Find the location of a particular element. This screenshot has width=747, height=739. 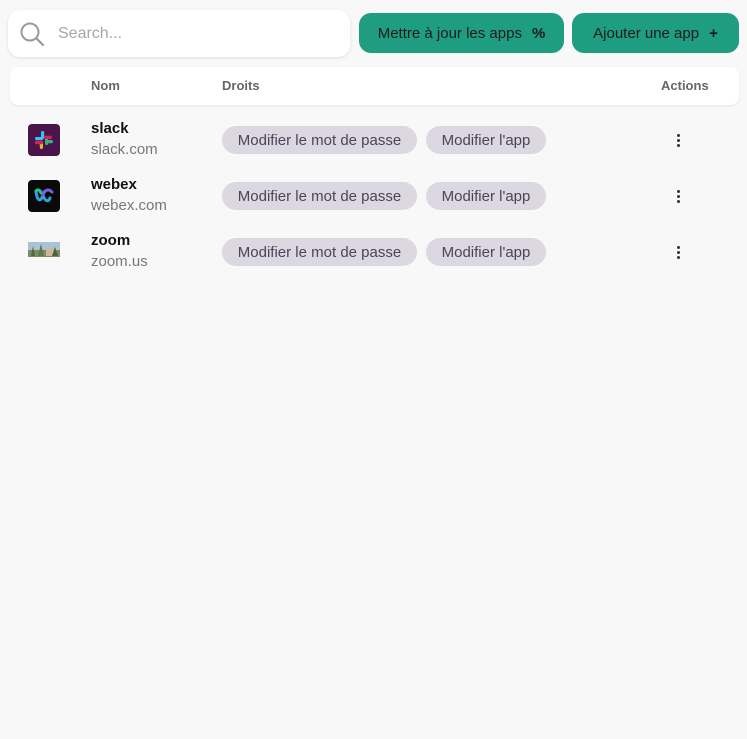

update-apps-label: Mettre à jour les apps is located at coordinates (449, 33).